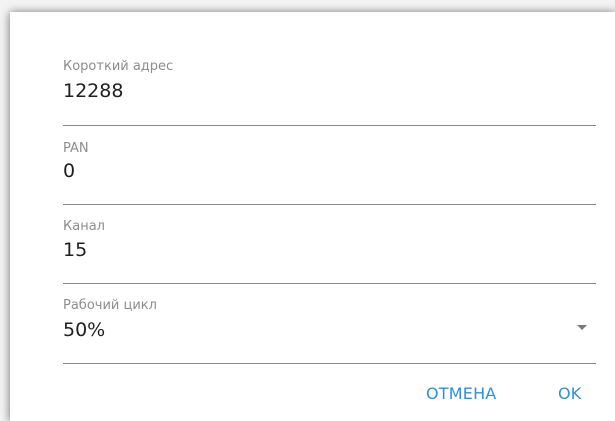  What do you see at coordinates (461, 393) in the screenshot?
I see `cancel-button: ОТМЕНА` at bounding box center [461, 393].